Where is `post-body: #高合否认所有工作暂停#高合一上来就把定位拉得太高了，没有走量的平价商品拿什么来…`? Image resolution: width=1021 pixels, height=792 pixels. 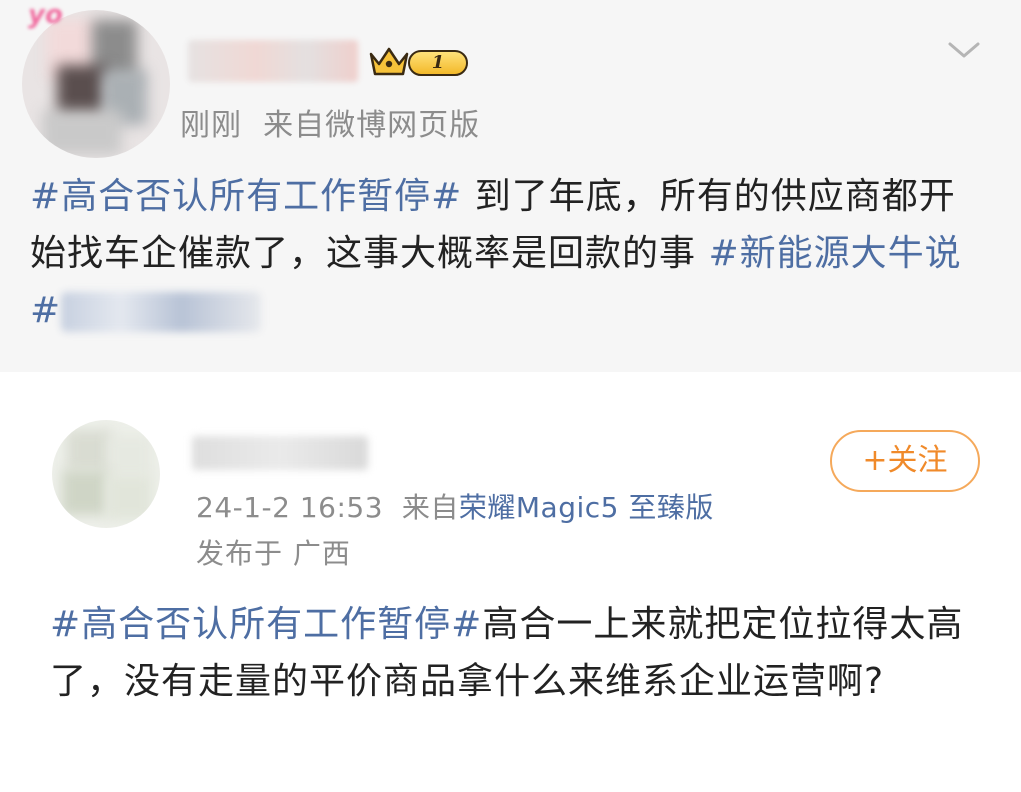
post-body: #高合否认所有工作暂停#高合一上来就把定位拉得太高了，没有走量的平价商品拿什么来… is located at coordinates (520, 653).